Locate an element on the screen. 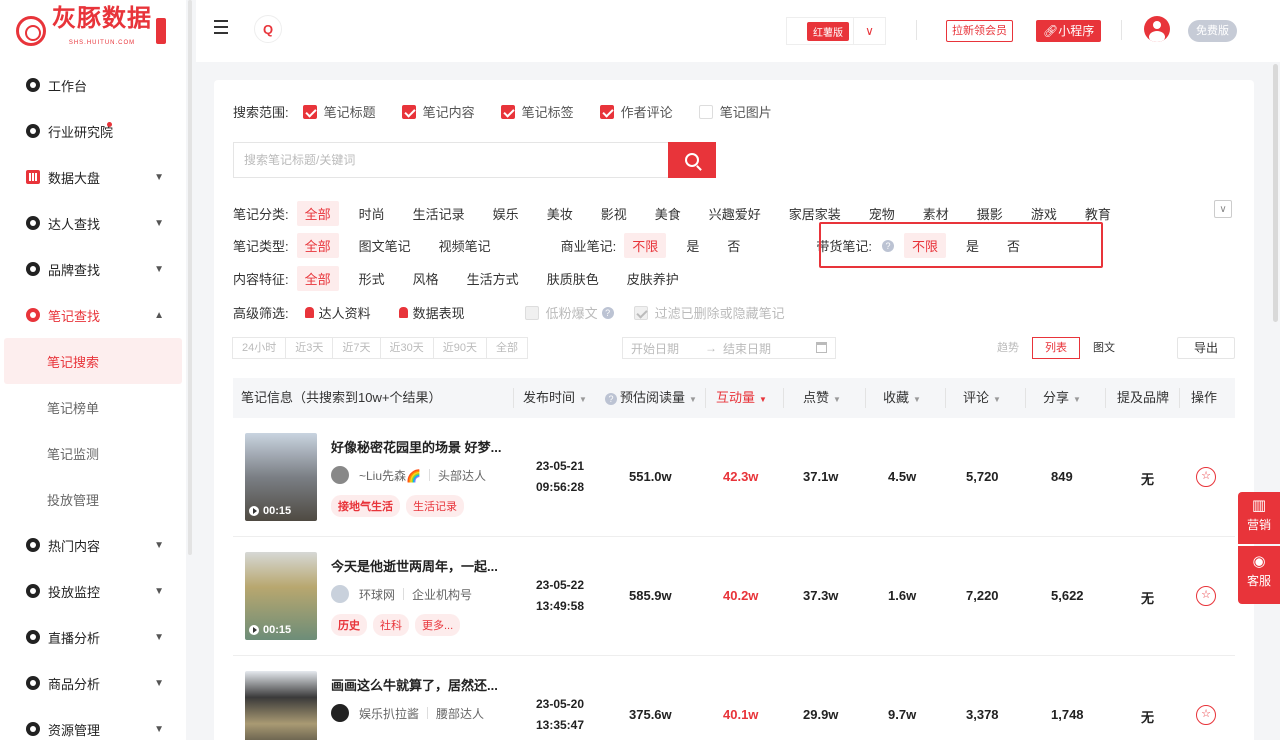 The image size is (1280, 740). data-performance-filter: 数据表现 is located at coordinates (432, 312).